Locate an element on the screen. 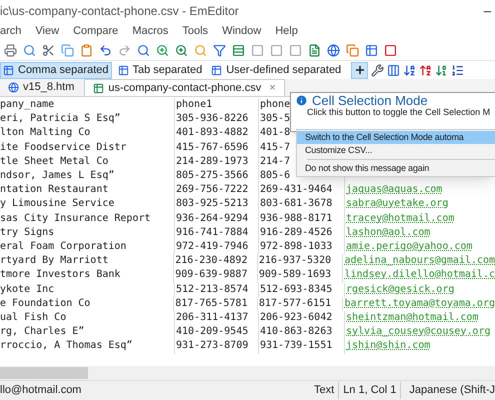  table-cell: 909-639-9887 is located at coordinates (215, 275).